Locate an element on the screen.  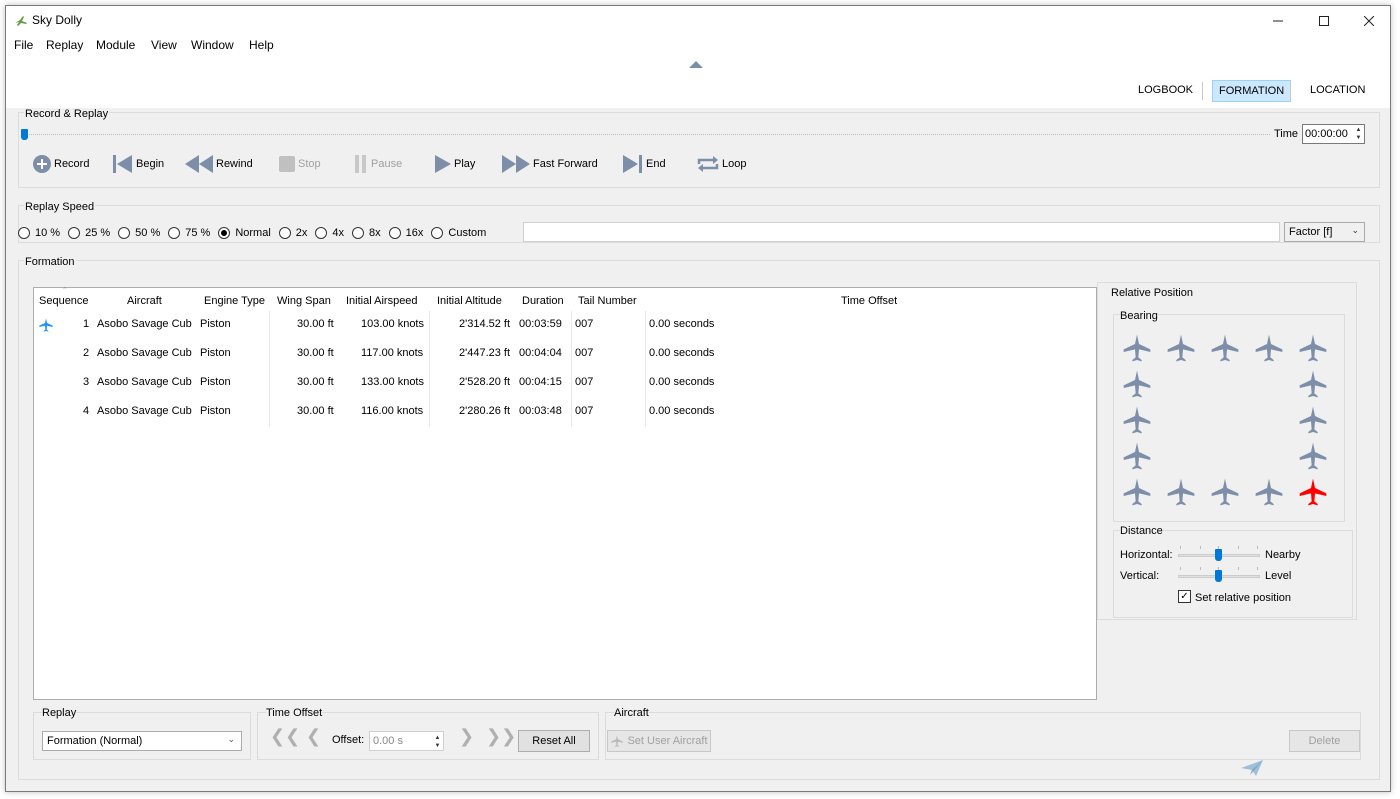
bearing-east-north-east-icon is located at coordinates (1313, 384).